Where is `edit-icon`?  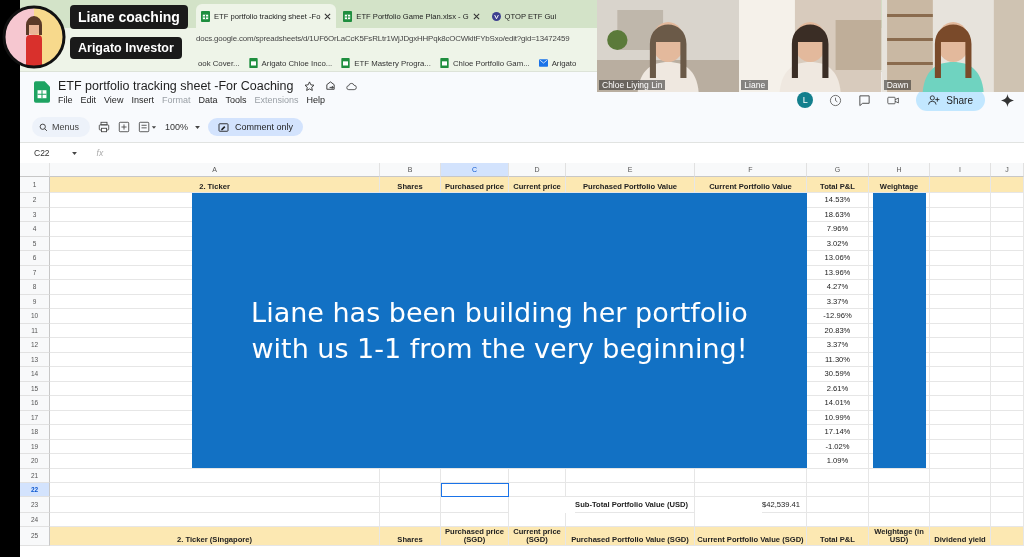 edit-icon is located at coordinates (224, 127).